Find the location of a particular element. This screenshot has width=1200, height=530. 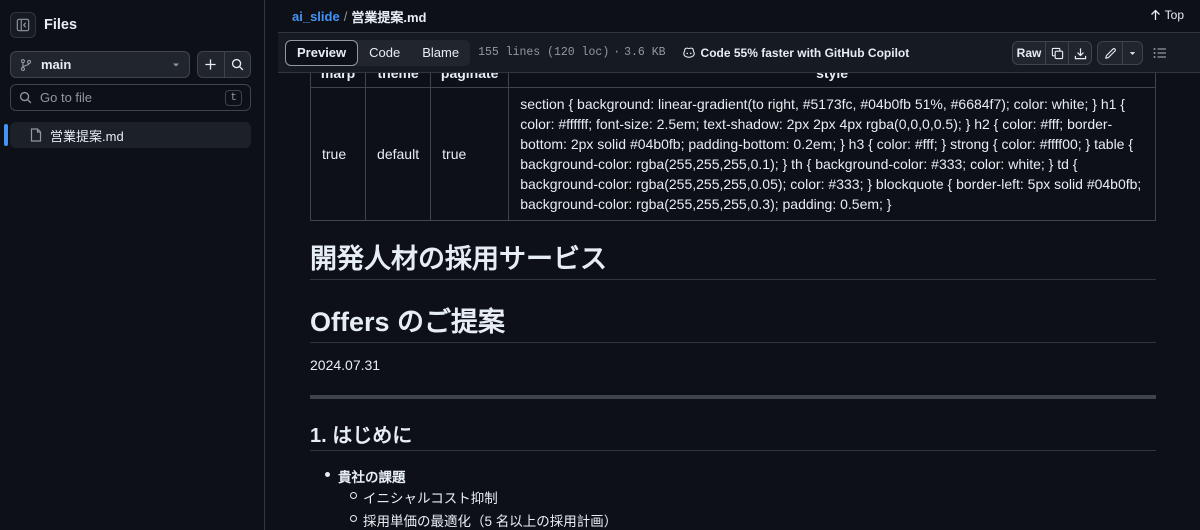

table-header-style: style is located at coordinates (832, 80).